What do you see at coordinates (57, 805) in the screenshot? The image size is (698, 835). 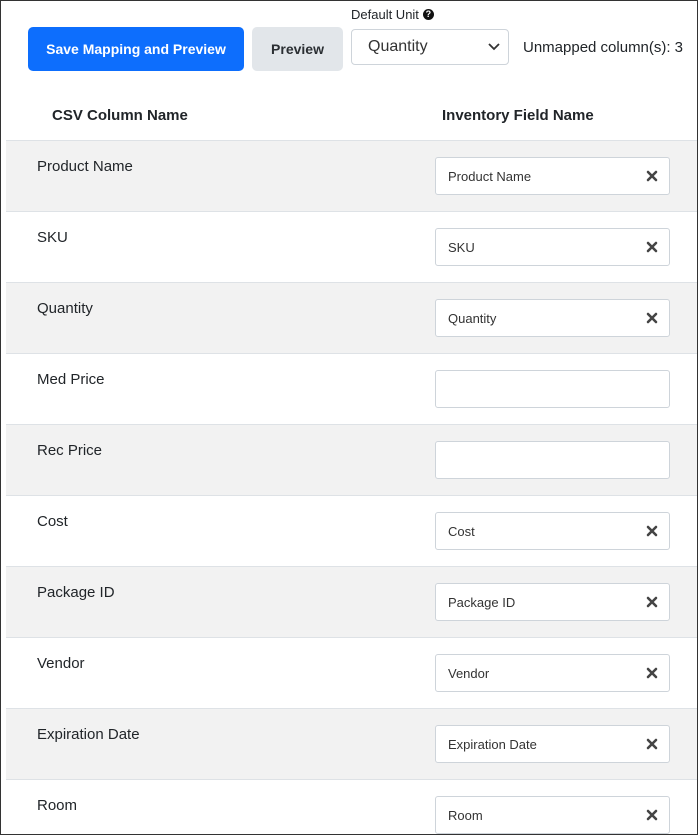 I see `csv-column-name: Room` at bounding box center [57, 805].